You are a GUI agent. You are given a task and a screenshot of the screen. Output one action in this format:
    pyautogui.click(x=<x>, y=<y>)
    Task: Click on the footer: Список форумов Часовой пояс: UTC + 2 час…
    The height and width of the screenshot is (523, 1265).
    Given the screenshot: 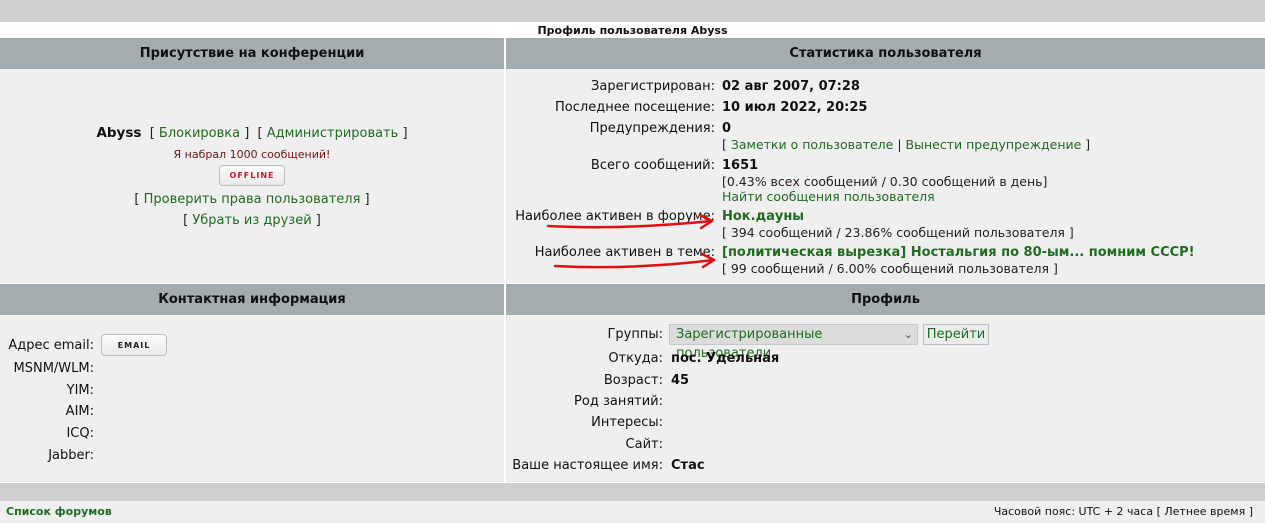 What is the action you would take?
    pyautogui.click(x=632, y=512)
    